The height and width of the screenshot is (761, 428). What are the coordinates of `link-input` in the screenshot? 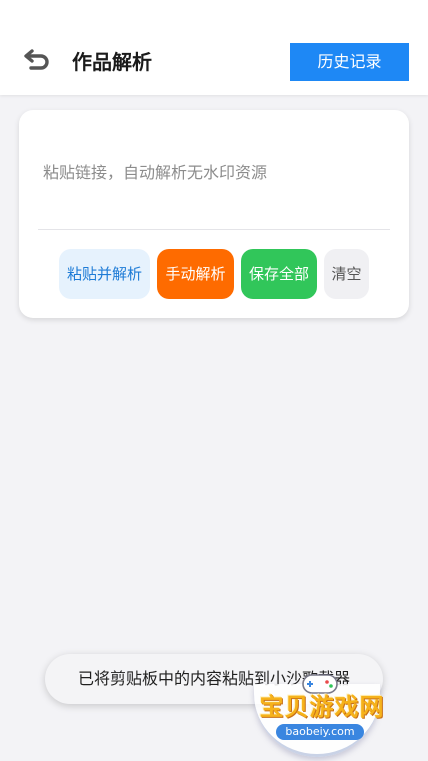 It's located at (218, 172).